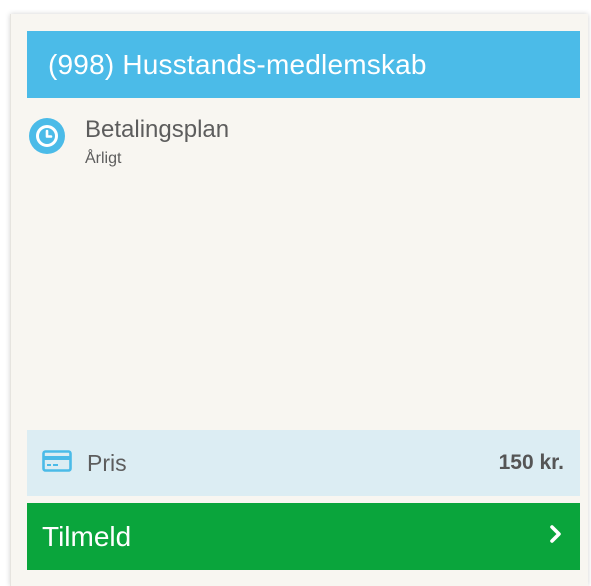 The width and height of the screenshot is (591, 586). I want to click on payment-plan-row: Betalingsplan Årligt, so click(128, 142).